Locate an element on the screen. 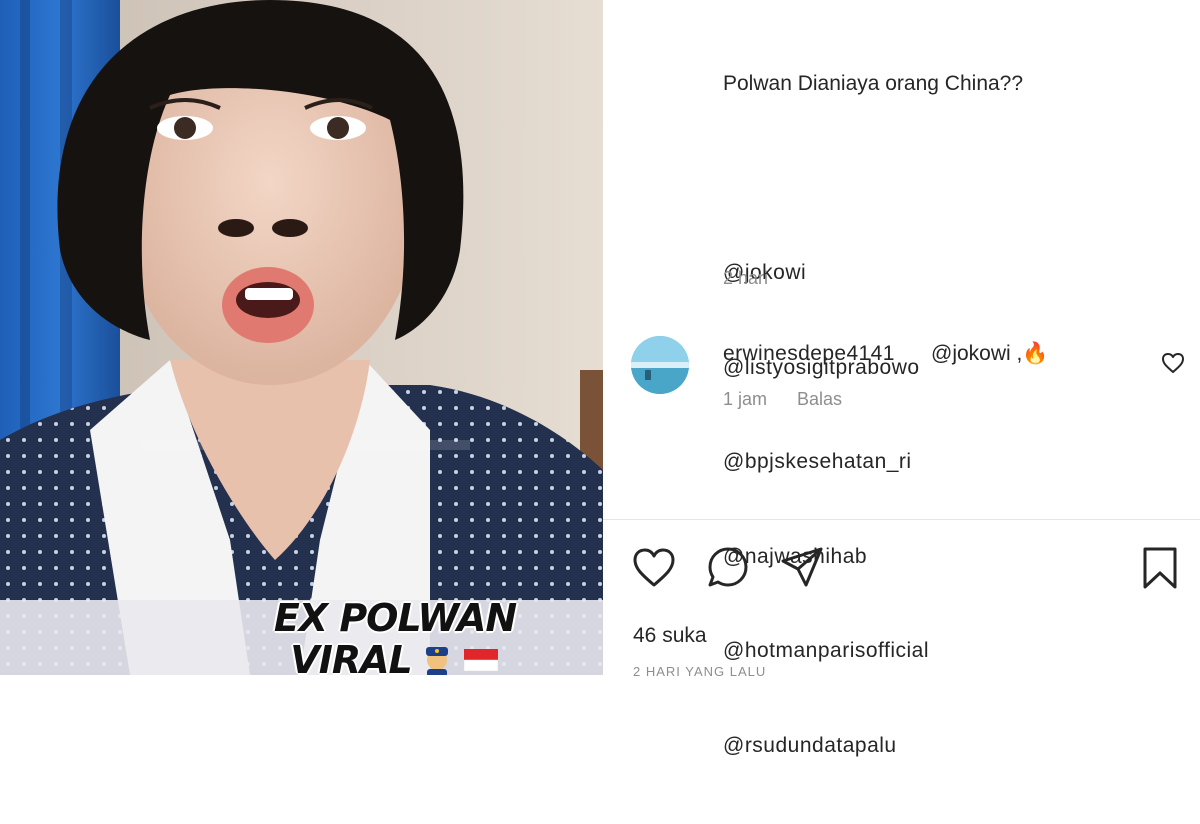  share-paper-plane-icon is located at coordinates (802, 568).